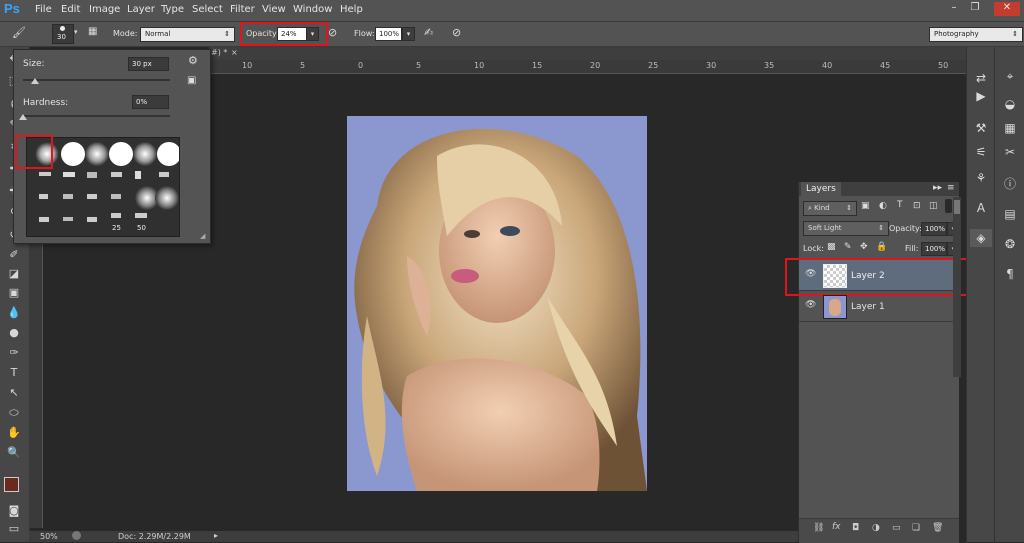 This screenshot has height=543, width=1024. What do you see at coordinates (951, 188) in the screenshot?
I see `panel-menu-icon: ≡` at bounding box center [951, 188].